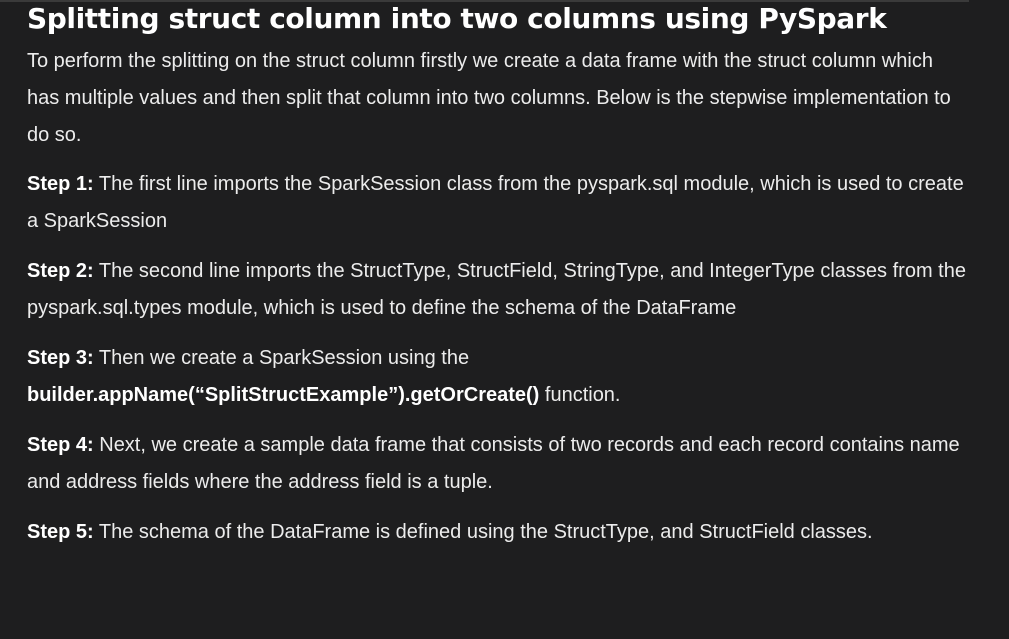 The width and height of the screenshot is (1009, 639). What do you see at coordinates (60, 358) in the screenshot?
I see `step-3-label: Step 3:` at bounding box center [60, 358].